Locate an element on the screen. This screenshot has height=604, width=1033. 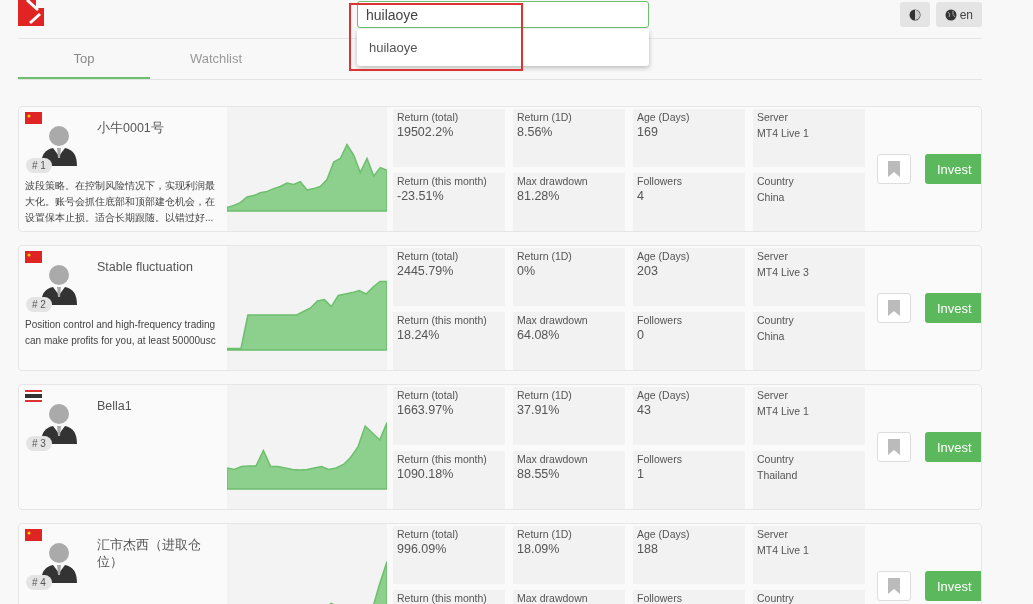
logo-icon is located at coordinates (31, 13).